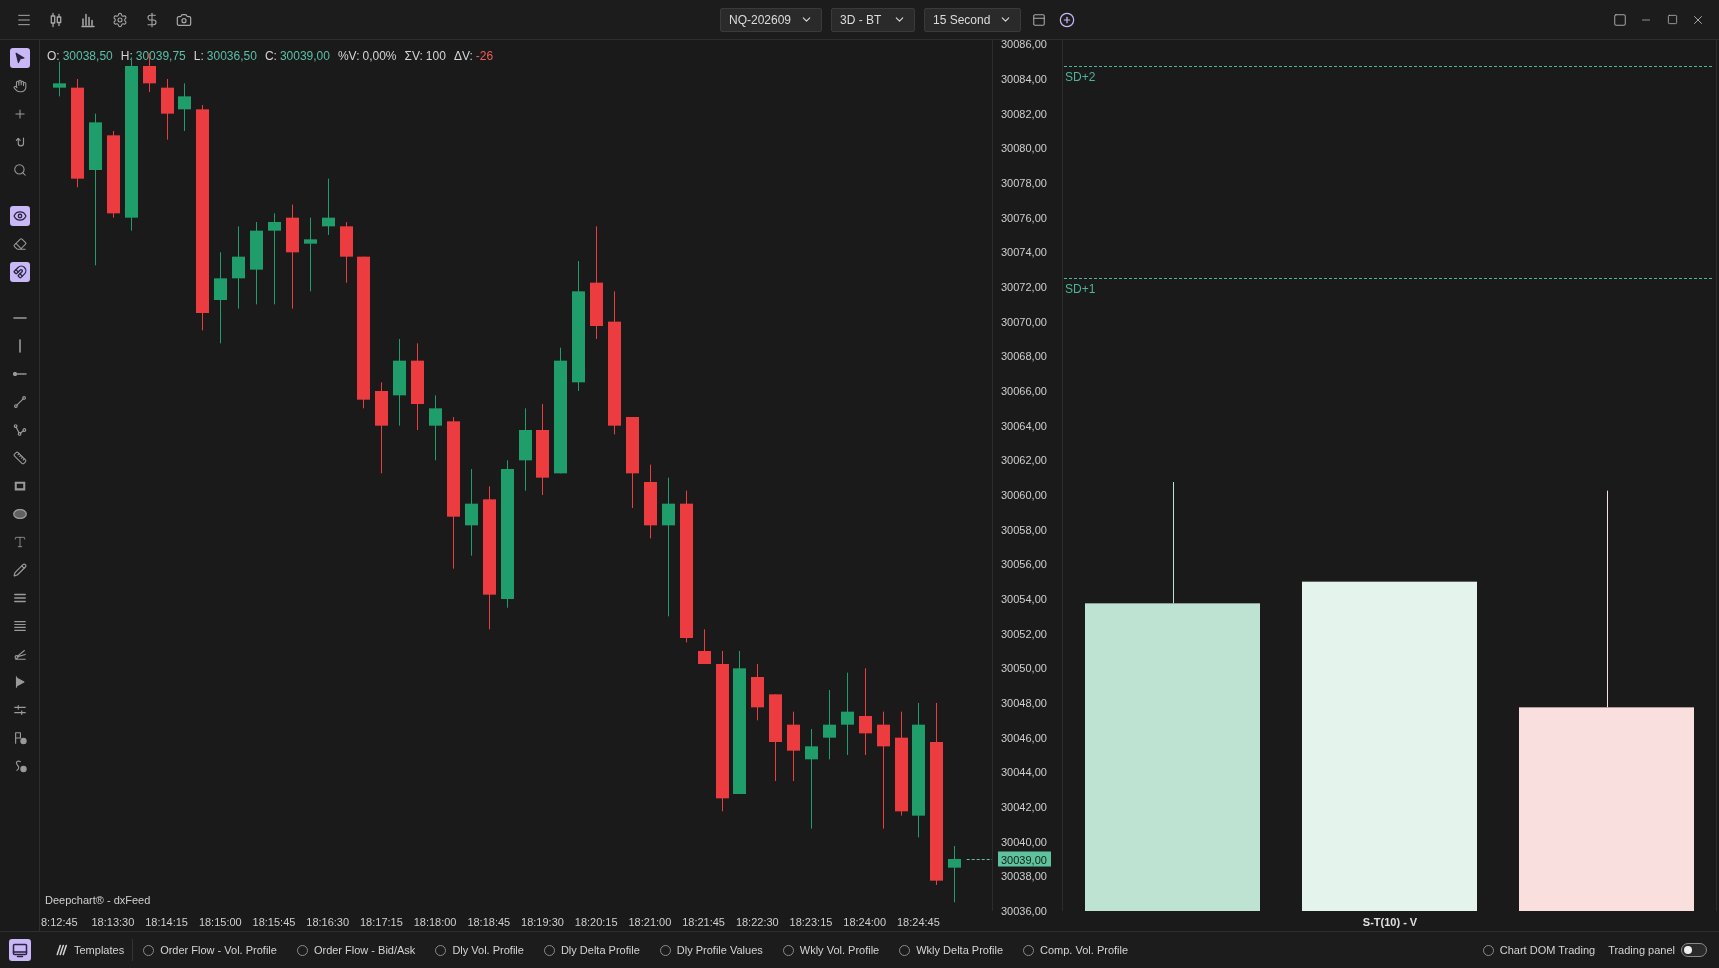 Image resolution: width=1719 pixels, height=968 pixels. I want to click on time-axis-label: 18:18:45, so click(489, 922).